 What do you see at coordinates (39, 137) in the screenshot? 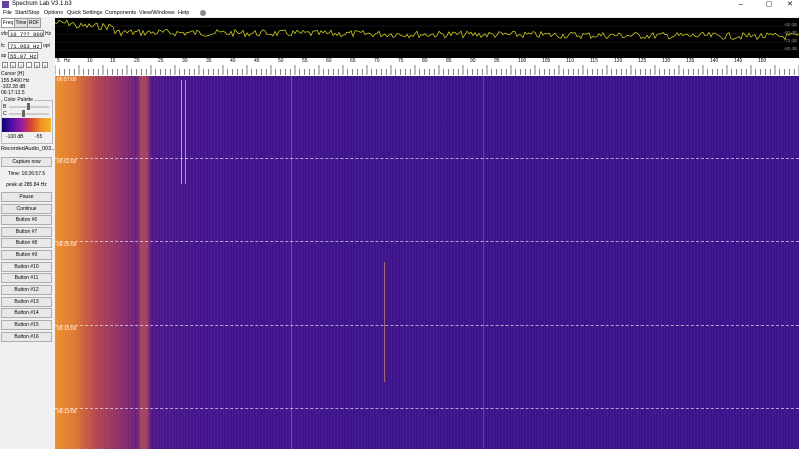
I see `palette-max-label: -55` at bounding box center [39, 137].